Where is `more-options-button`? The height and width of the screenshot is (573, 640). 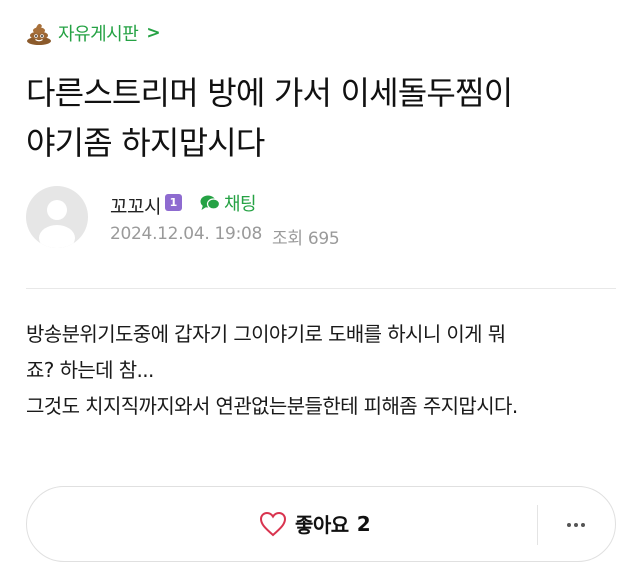
more-options-button is located at coordinates (576, 525).